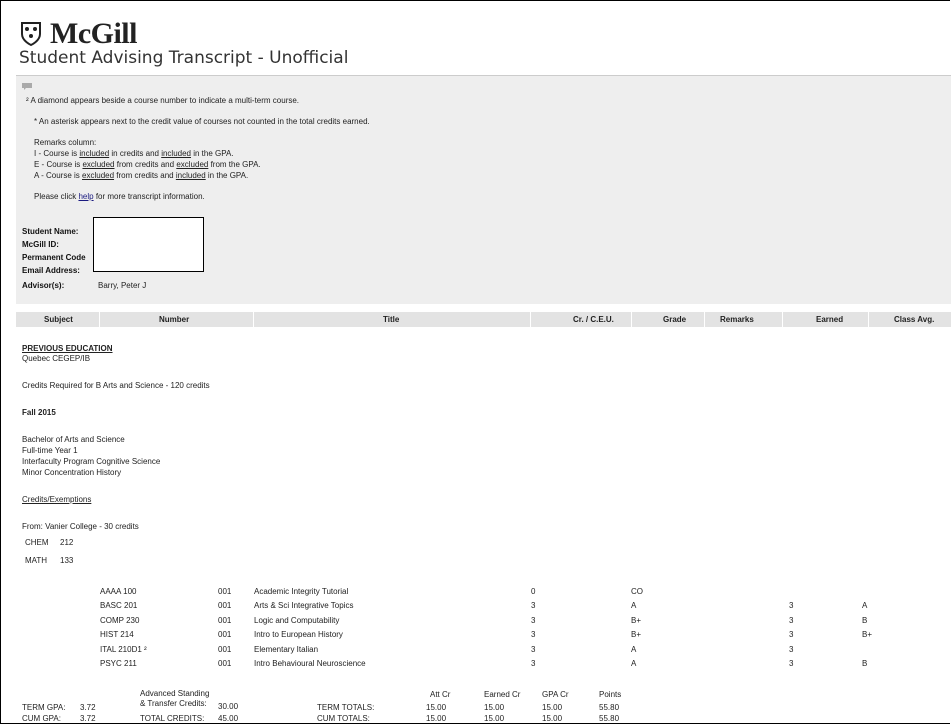 The width and height of the screenshot is (951, 724). I want to click on course-grade: CO, so click(637, 591).